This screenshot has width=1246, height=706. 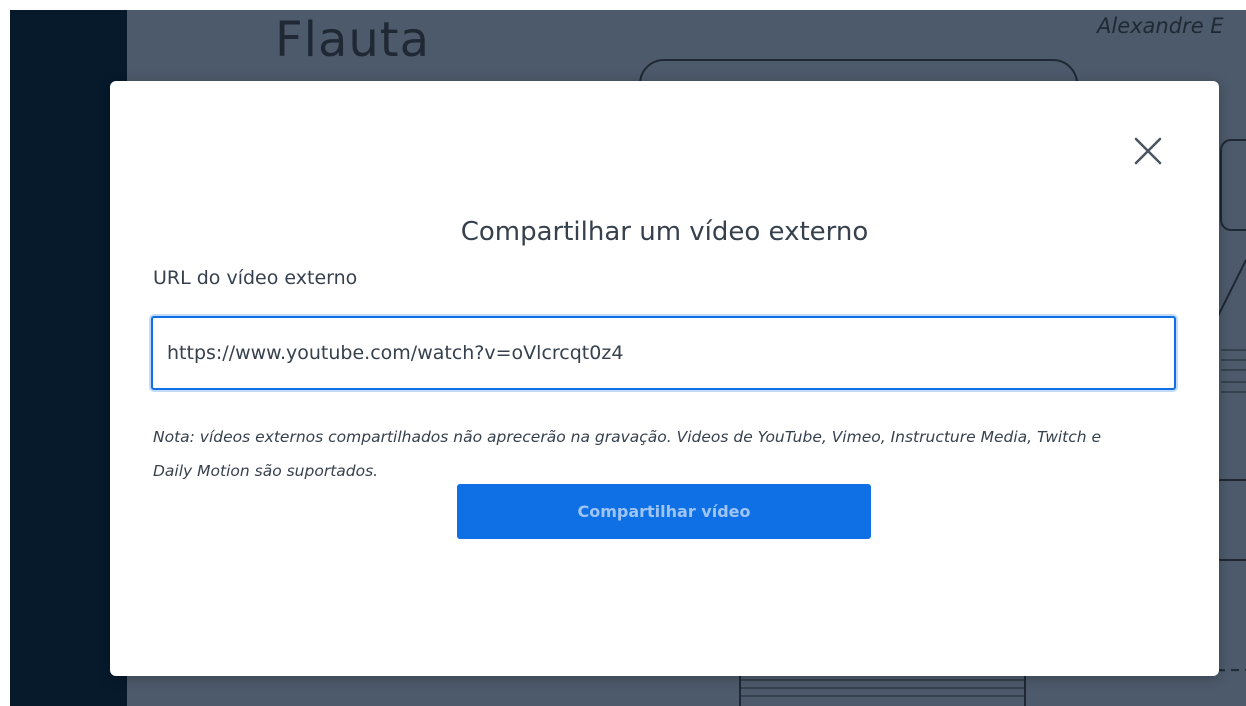 I want to click on external-video-url-input, so click(x=663, y=353).